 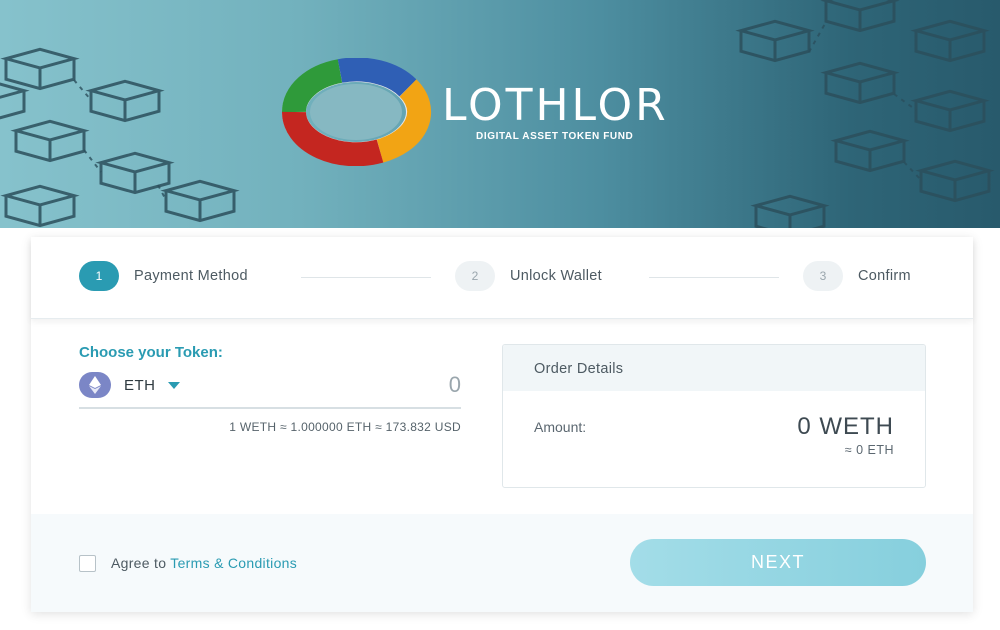 What do you see at coordinates (869, 450) in the screenshot?
I see `order-amount-eth: ≈ 0 ETH` at bounding box center [869, 450].